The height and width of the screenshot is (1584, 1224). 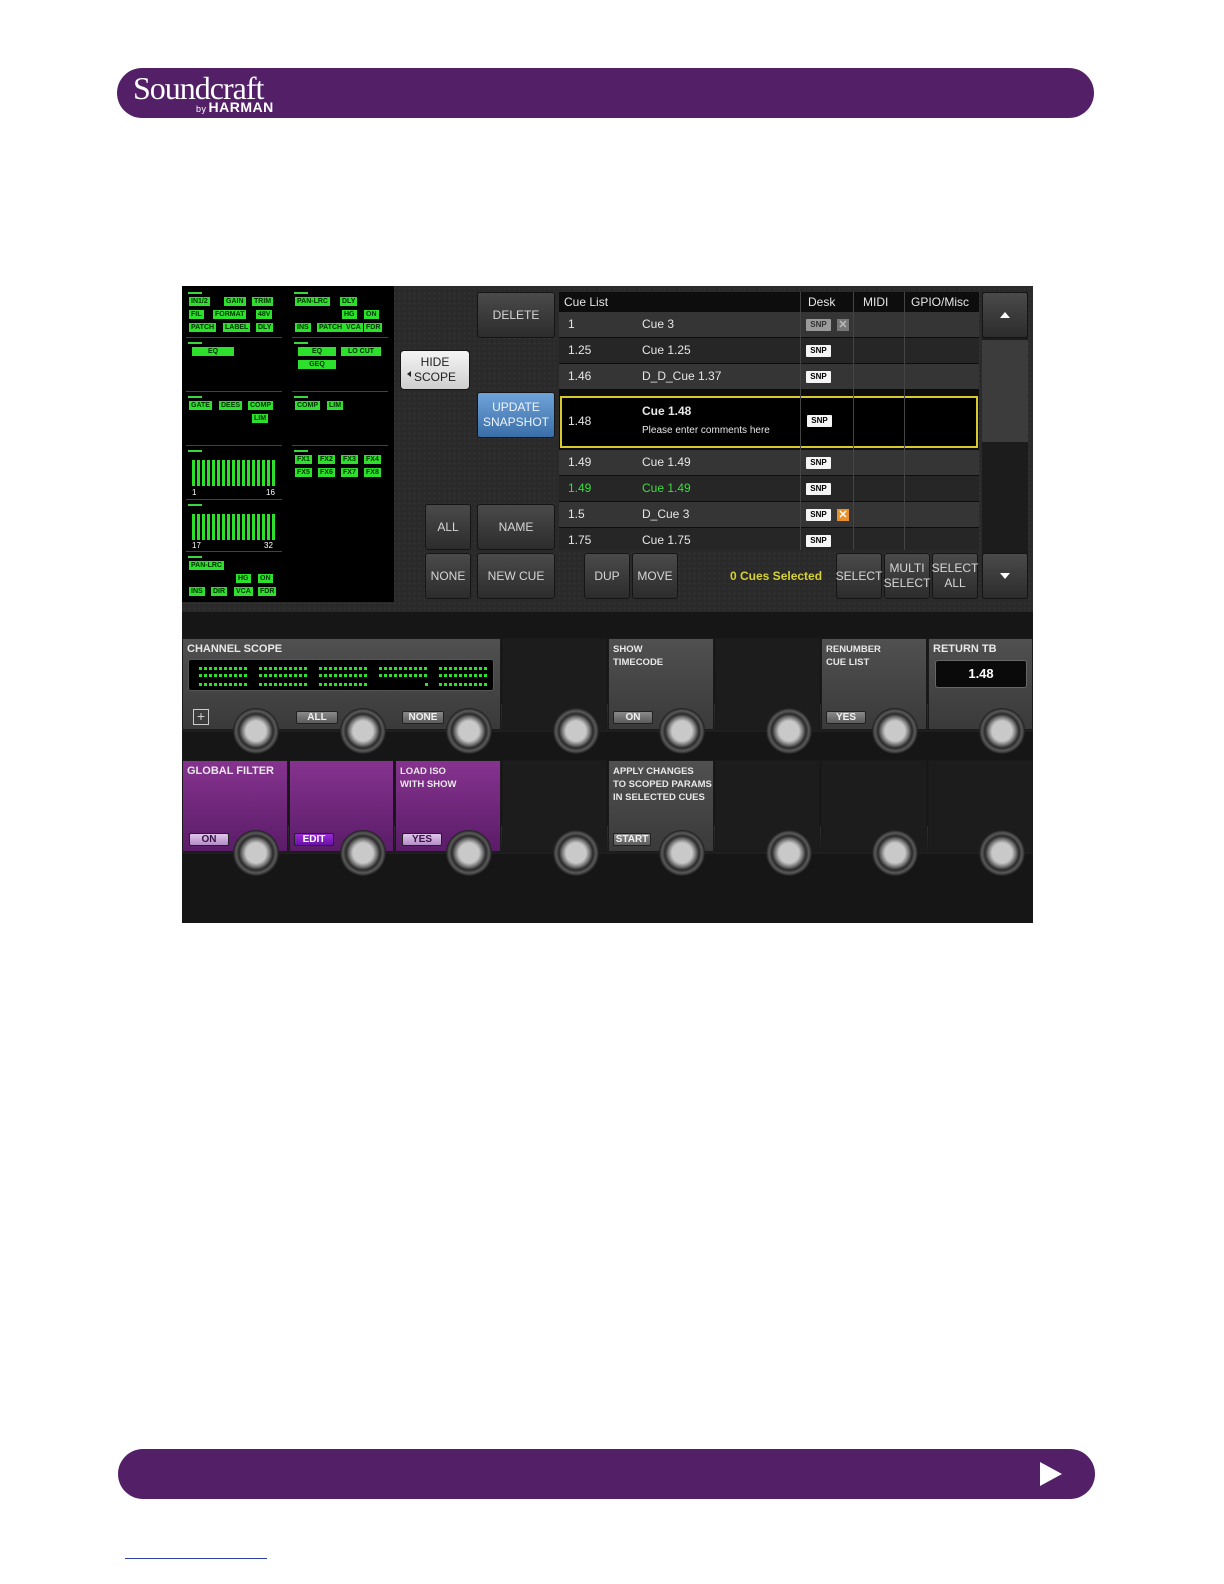 I want to click on next-page-icon, so click(x=1051, y=1474).